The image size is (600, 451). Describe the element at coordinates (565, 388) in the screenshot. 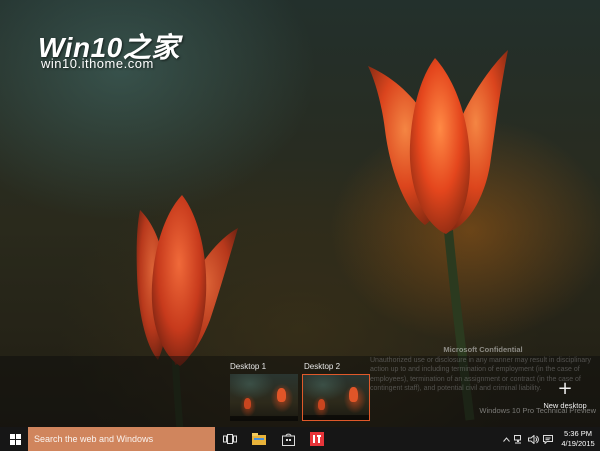

I see `plus-icon: +` at that location.